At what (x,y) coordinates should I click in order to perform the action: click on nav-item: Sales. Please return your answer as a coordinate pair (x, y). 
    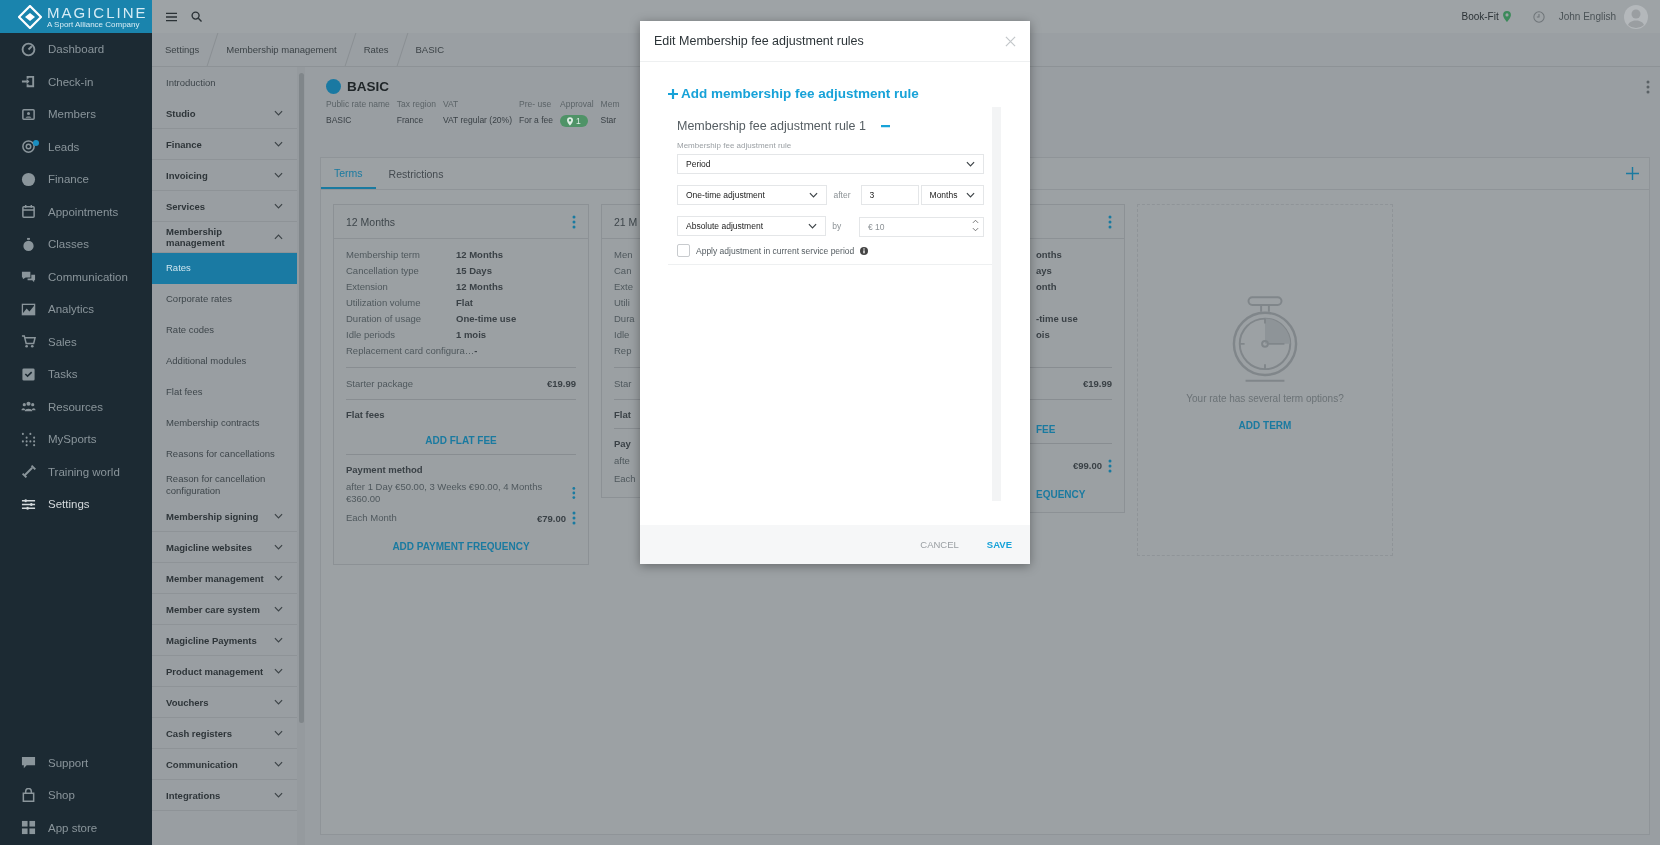
    Looking at the image, I should click on (76, 341).